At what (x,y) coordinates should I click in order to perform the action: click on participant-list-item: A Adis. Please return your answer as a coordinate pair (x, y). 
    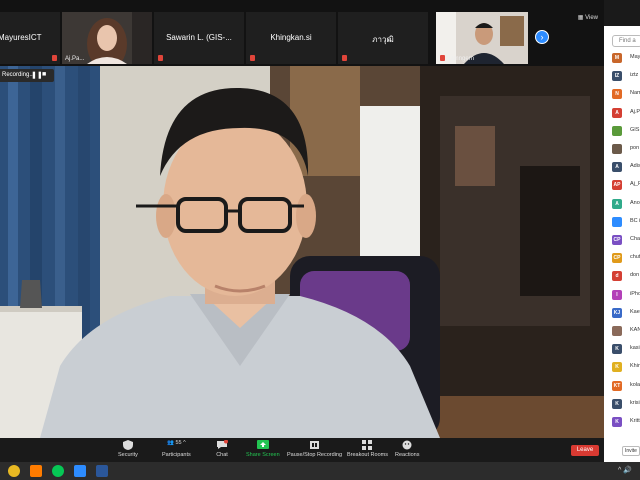
    Looking at the image, I should click on (626, 168).